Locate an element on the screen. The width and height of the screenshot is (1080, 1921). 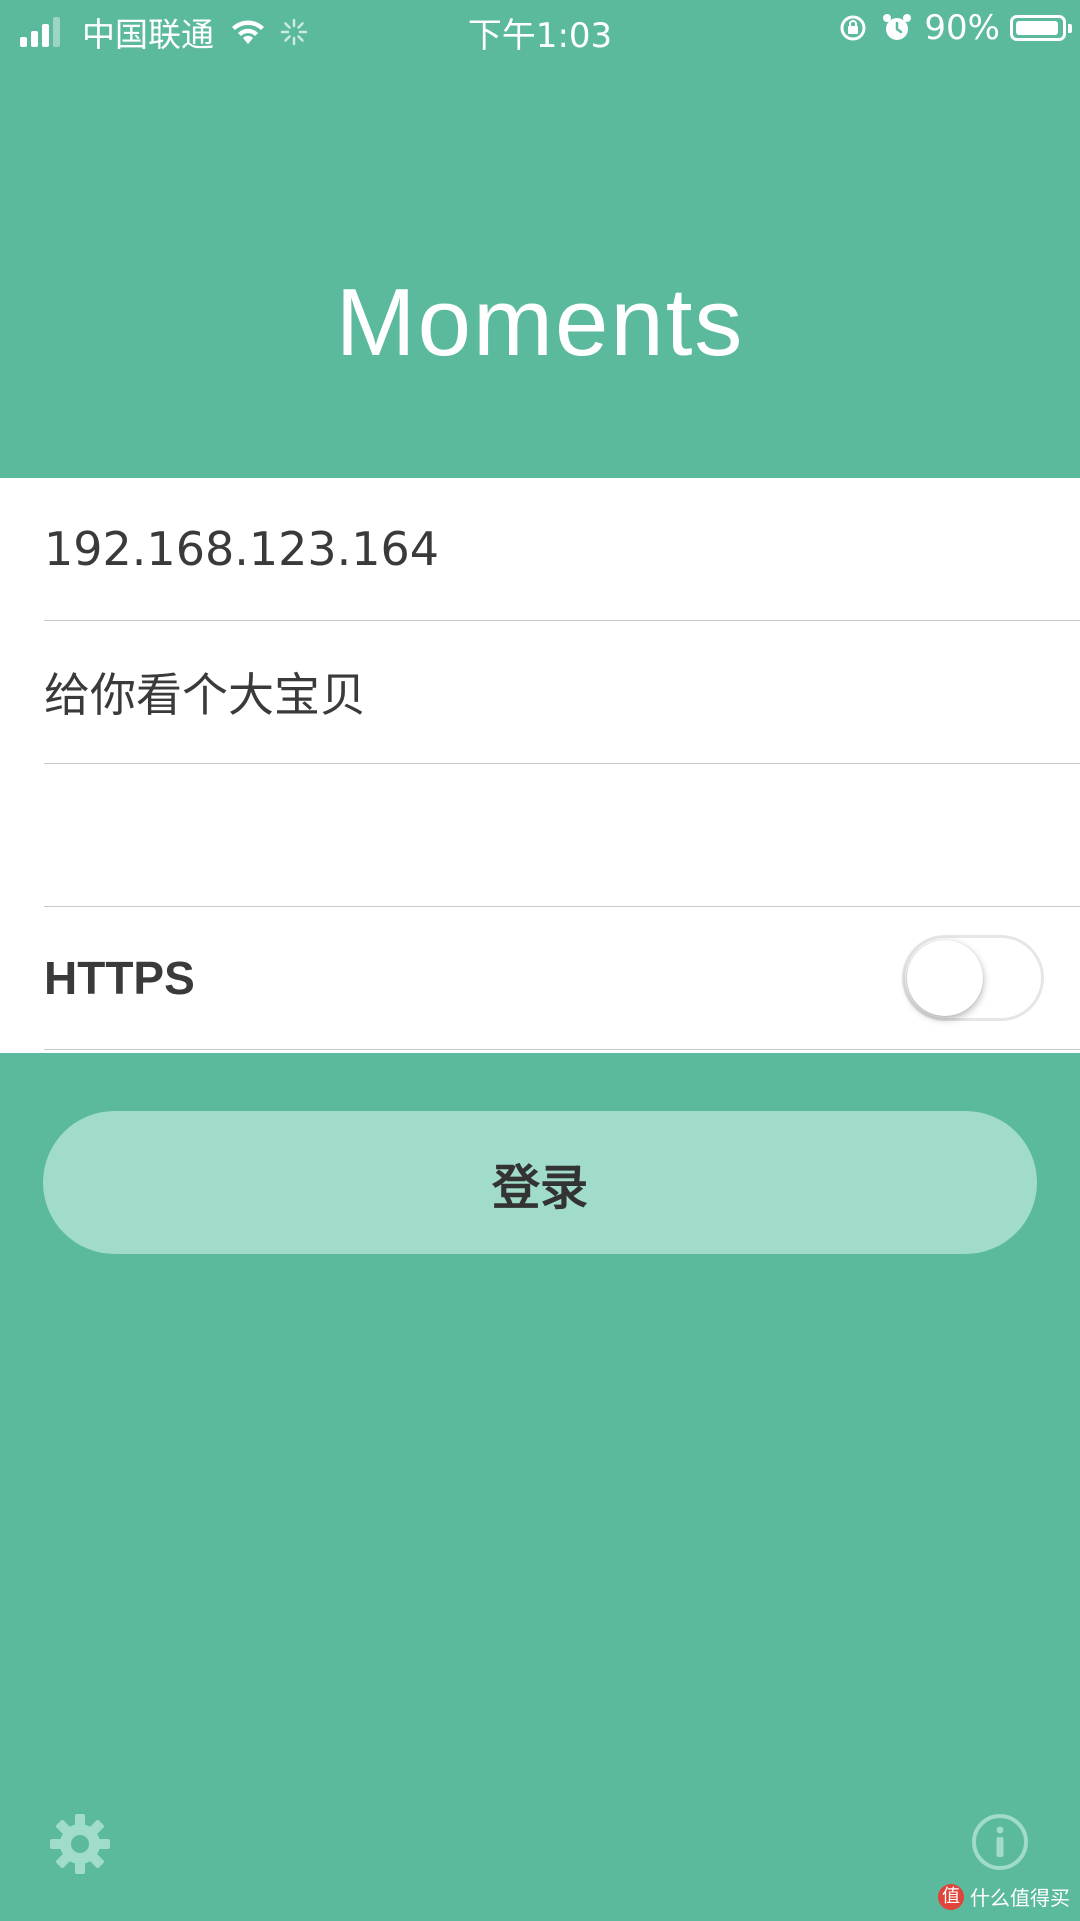
https-toggle is located at coordinates (973, 978).